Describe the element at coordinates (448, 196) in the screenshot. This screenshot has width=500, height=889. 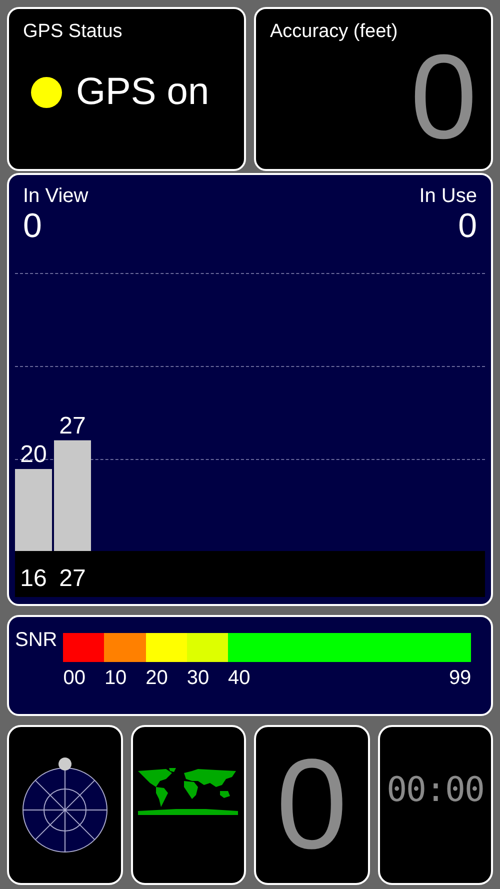
I see `in-use-label: In Use` at that location.